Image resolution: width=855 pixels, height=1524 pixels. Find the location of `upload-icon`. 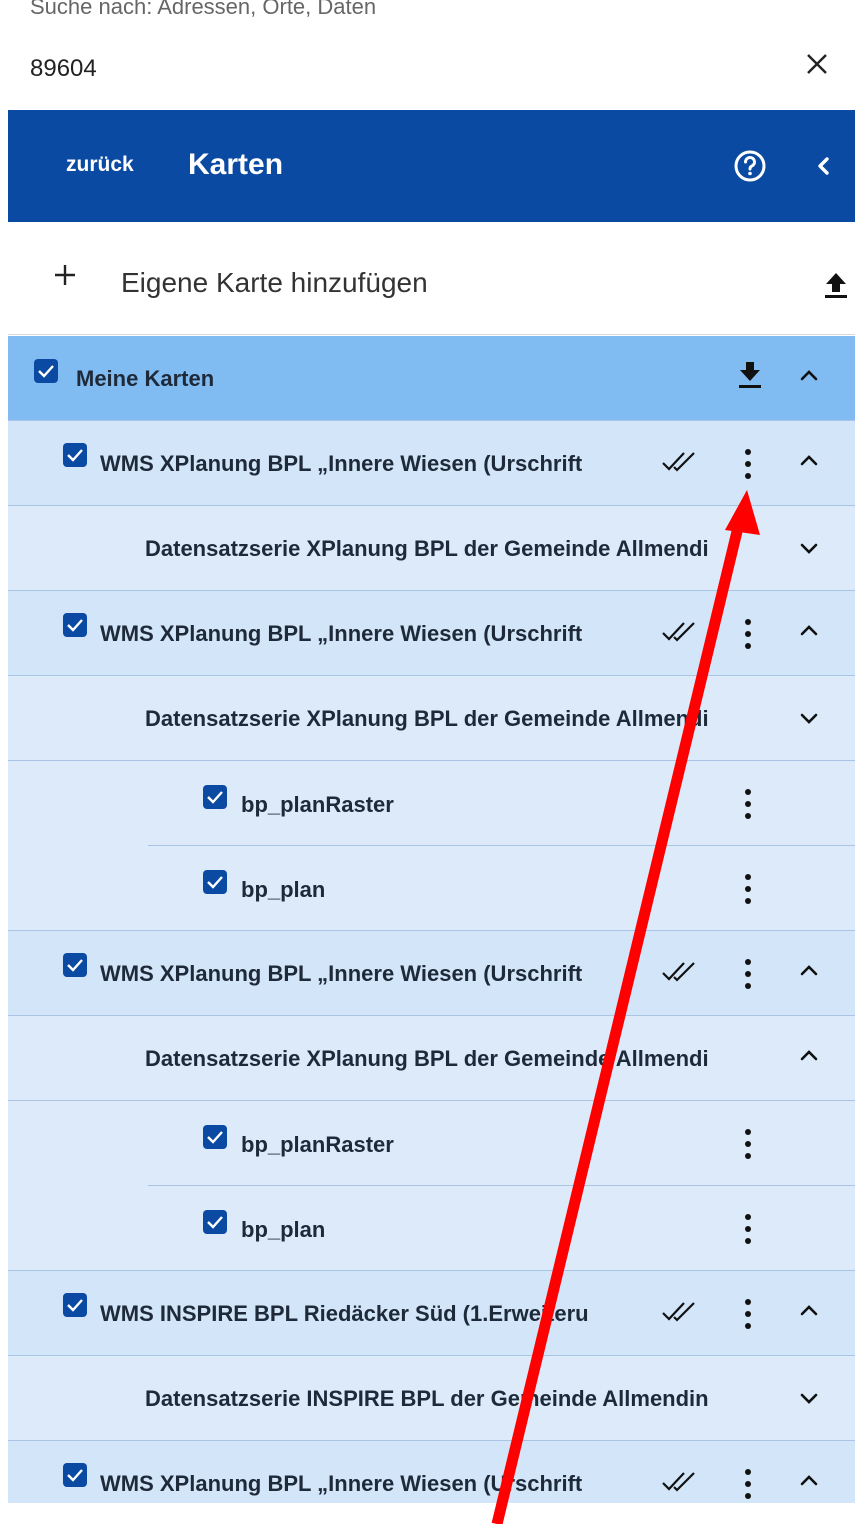

upload-icon is located at coordinates (836, 285).